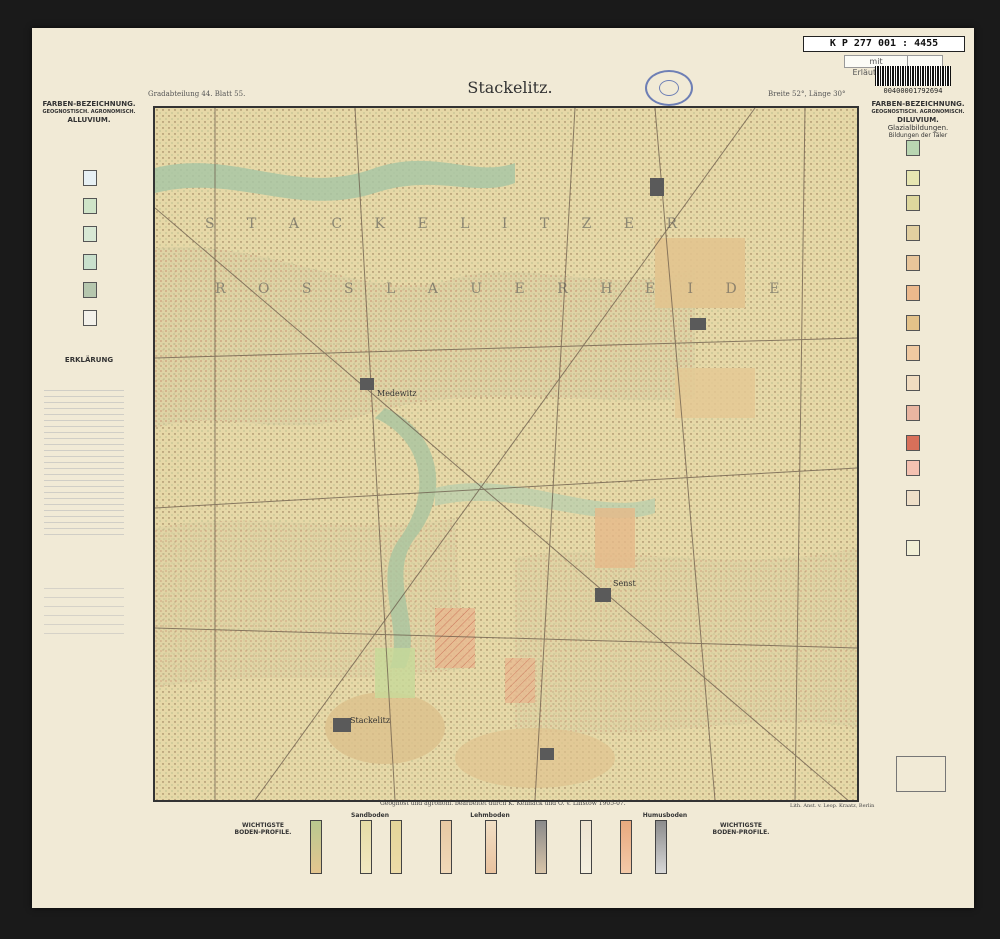 The height and width of the screenshot is (939, 1000). I want to click on legend-left-section: ALLUVIUM., so click(89, 120).